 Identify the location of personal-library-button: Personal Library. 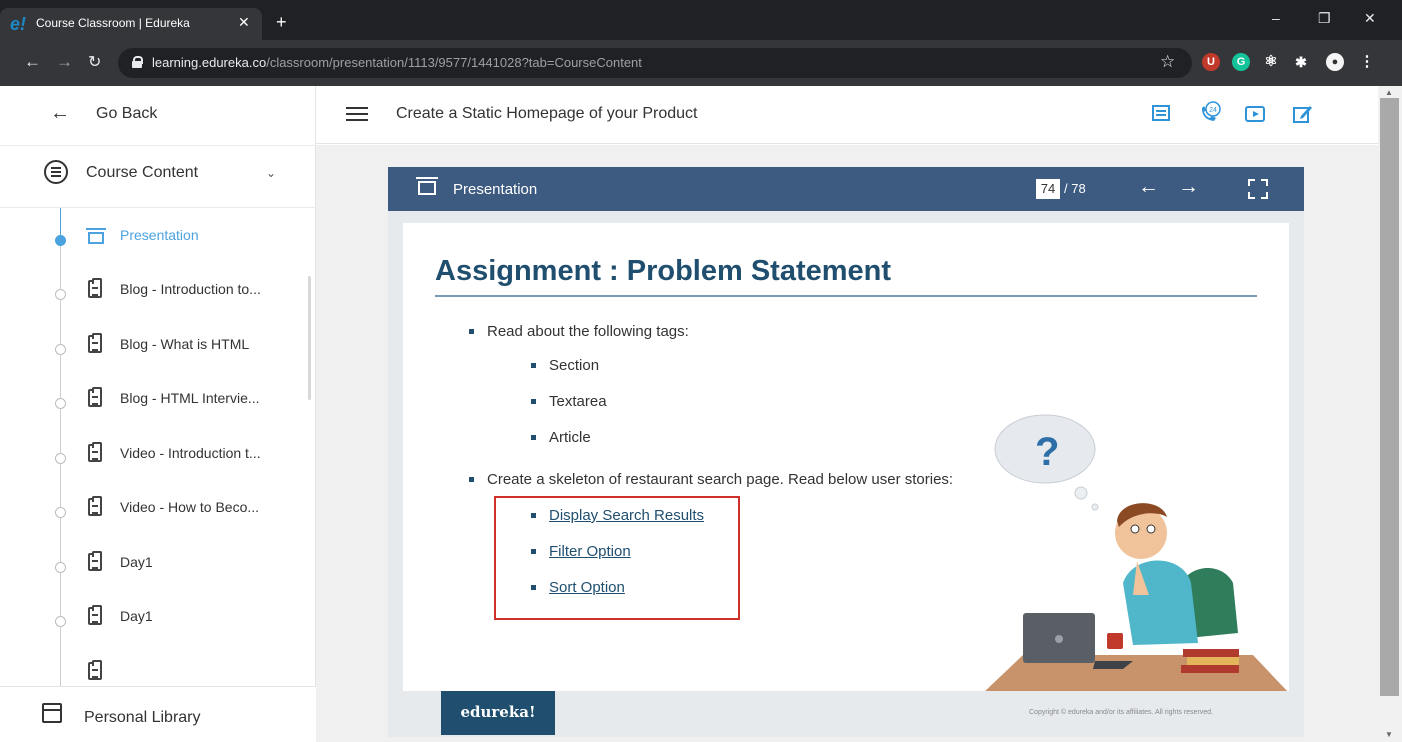
(158, 714).